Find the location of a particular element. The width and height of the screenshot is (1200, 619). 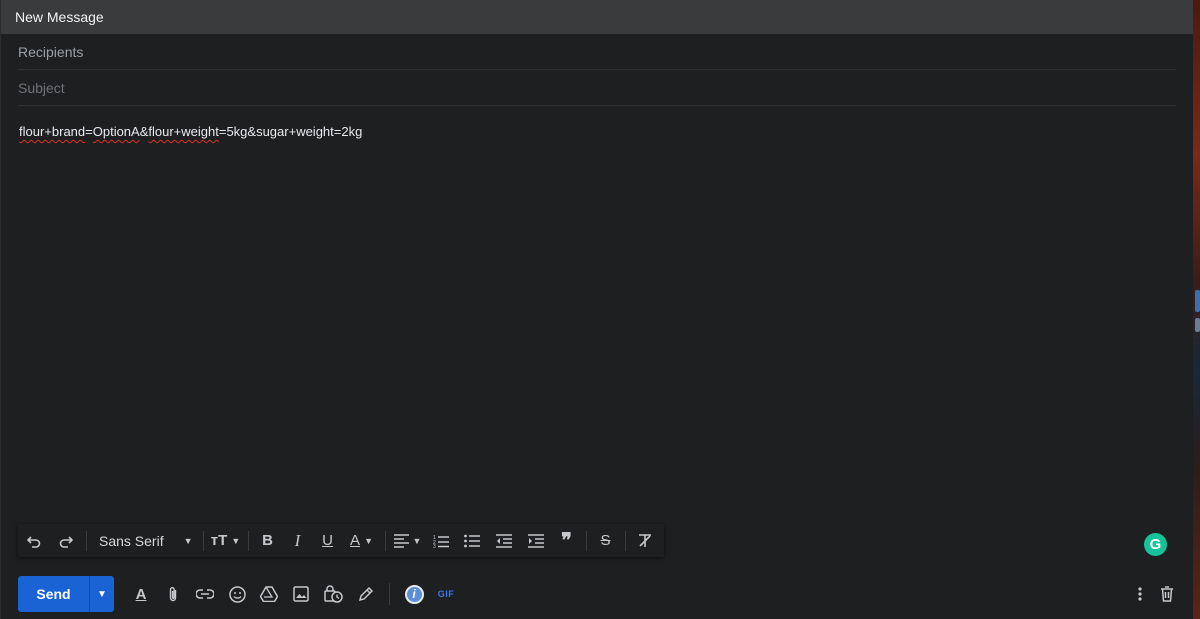

indent-less-icon is located at coordinates (504, 541).